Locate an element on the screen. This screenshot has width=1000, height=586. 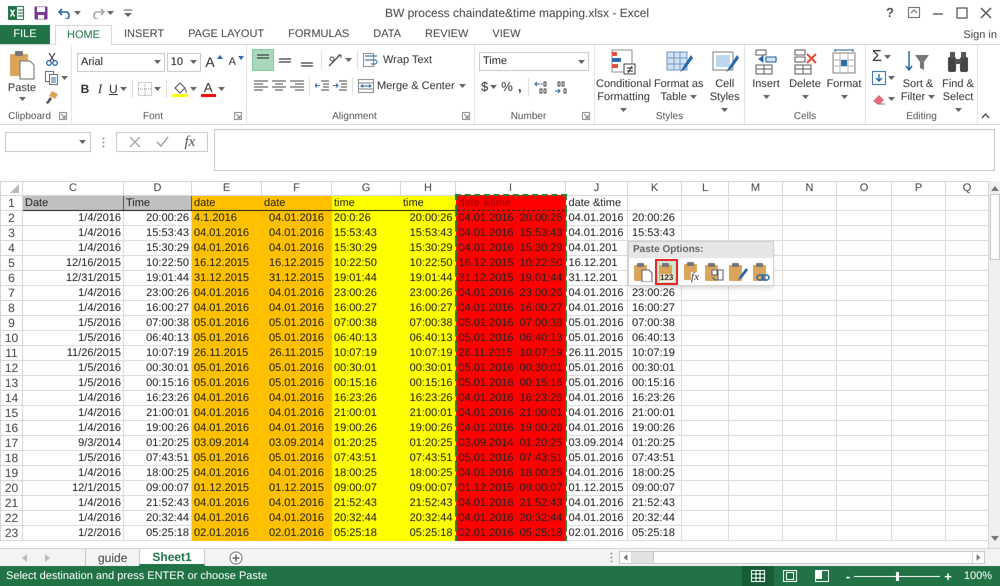
sheet-tab: guide is located at coordinates (113, 557).